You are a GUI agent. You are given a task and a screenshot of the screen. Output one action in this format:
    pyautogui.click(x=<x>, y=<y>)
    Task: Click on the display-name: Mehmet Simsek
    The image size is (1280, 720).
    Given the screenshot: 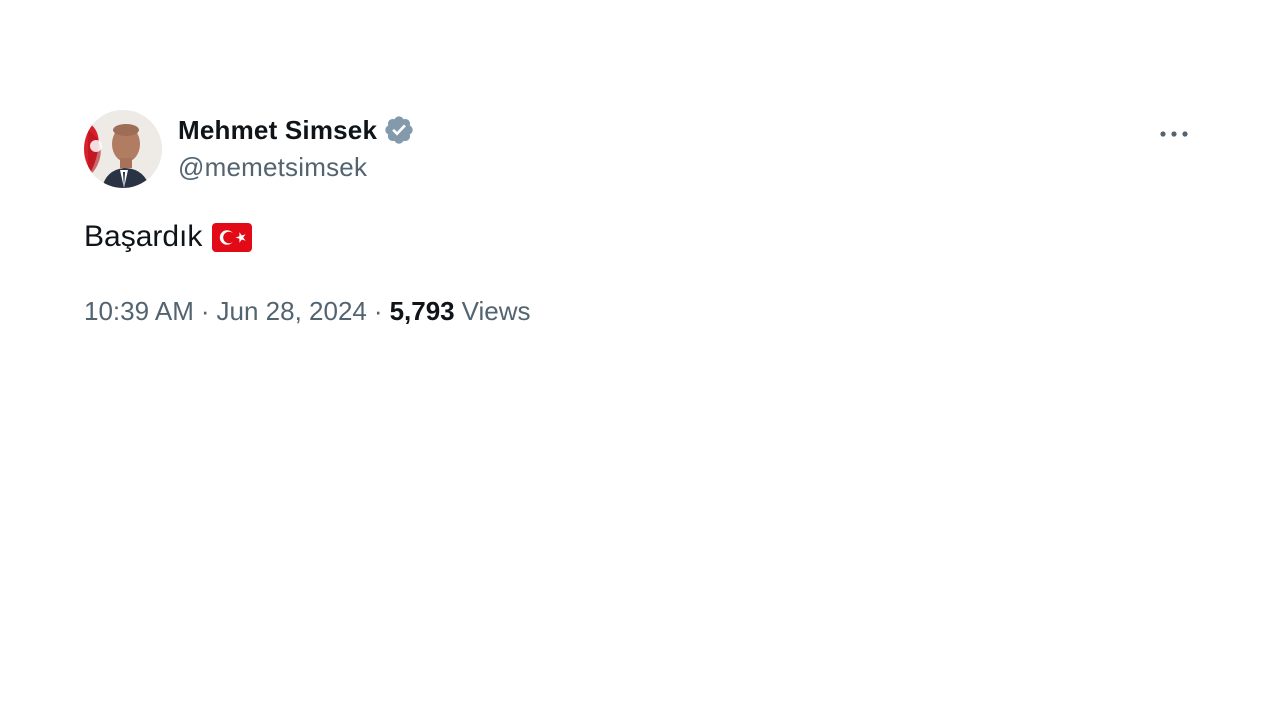 What is the action you would take?
    pyautogui.click(x=277, y=130)
    